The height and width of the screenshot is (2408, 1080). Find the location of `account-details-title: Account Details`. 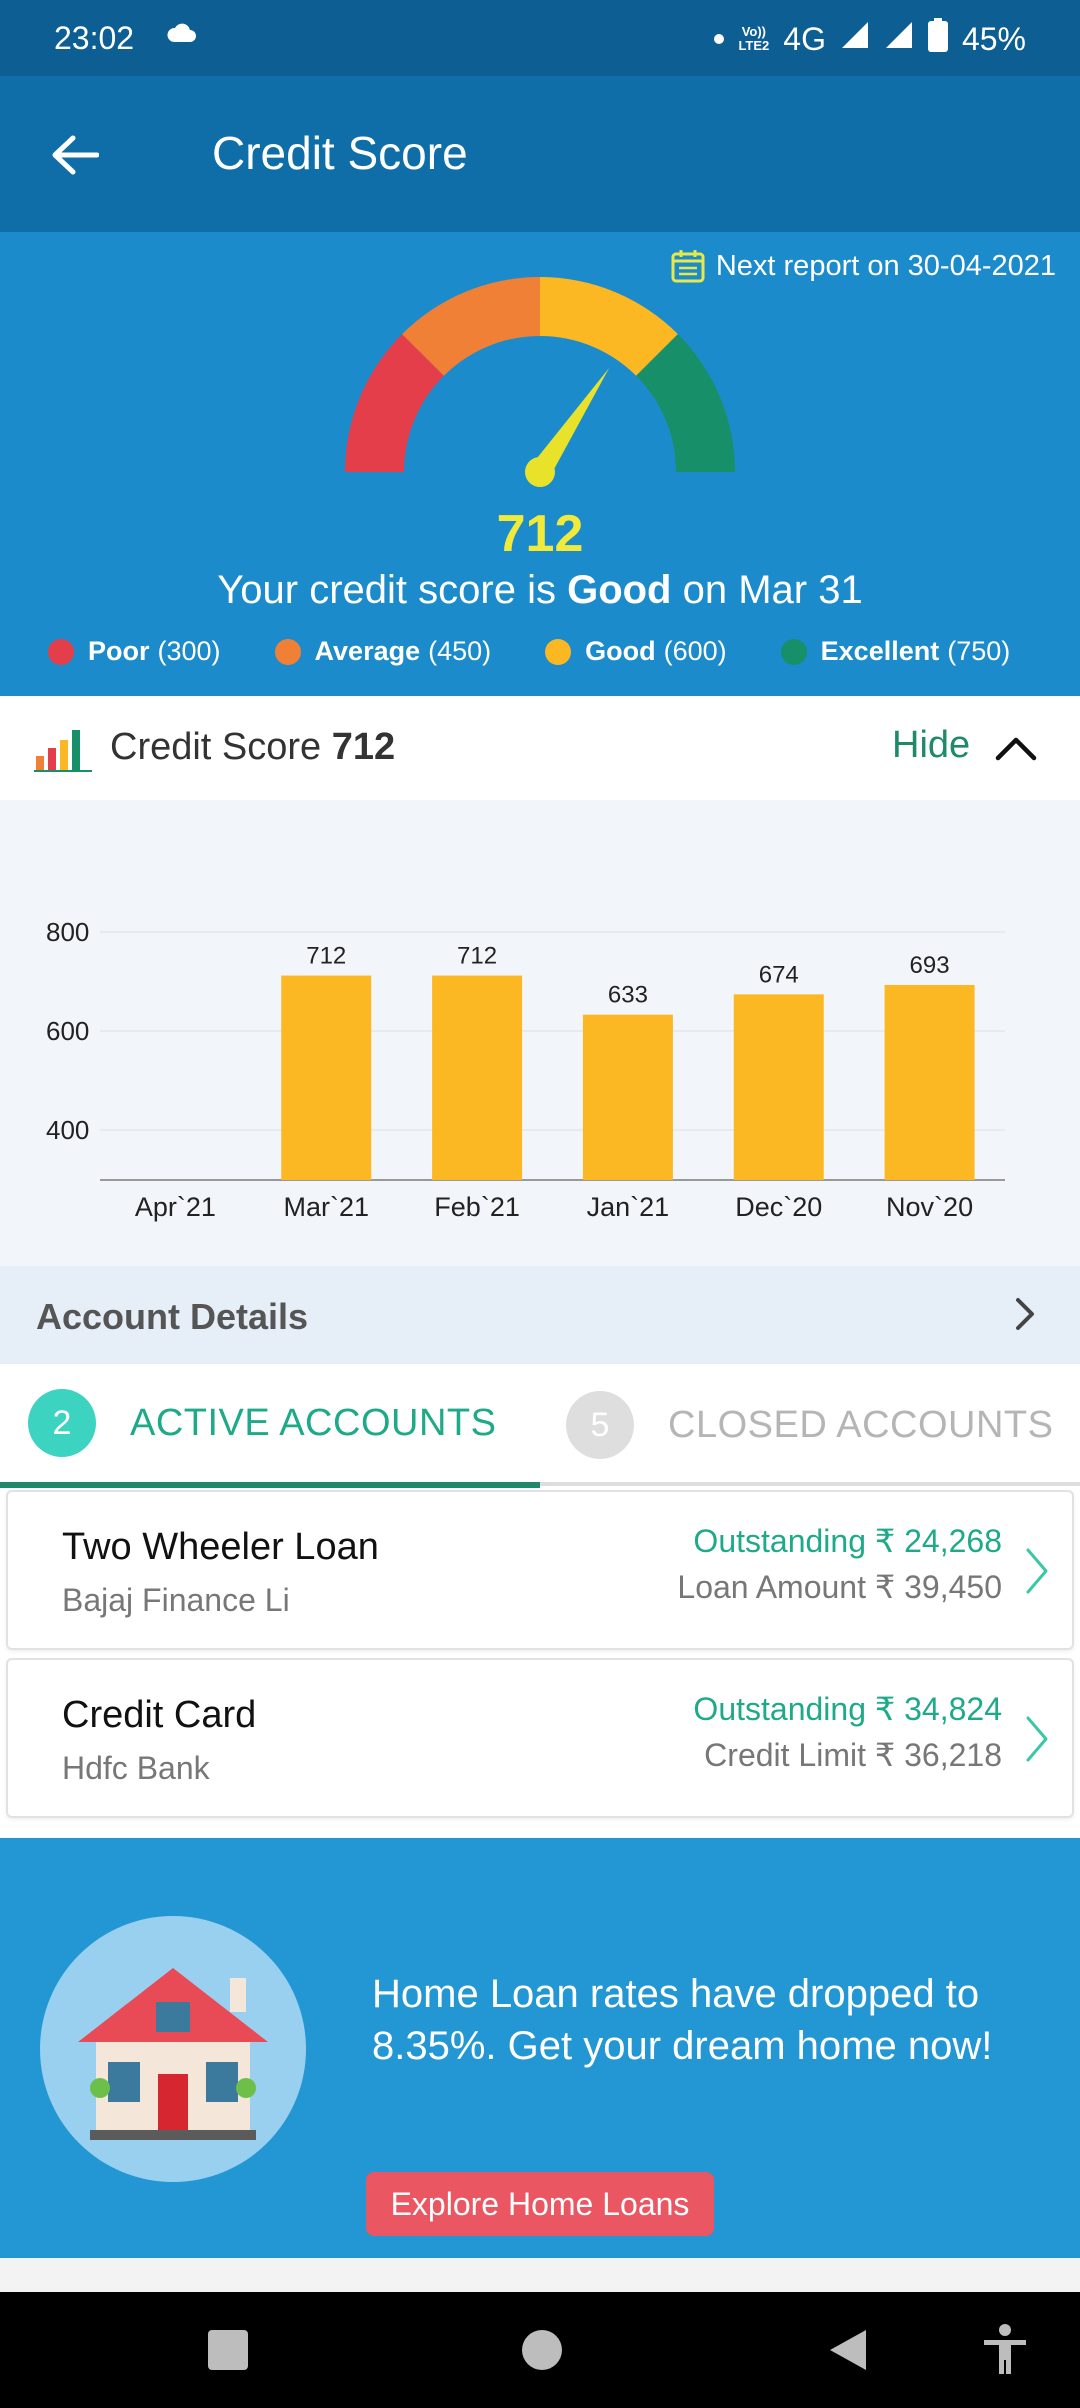

account-details-title: Account Details is located at coordinates (172, 1316).